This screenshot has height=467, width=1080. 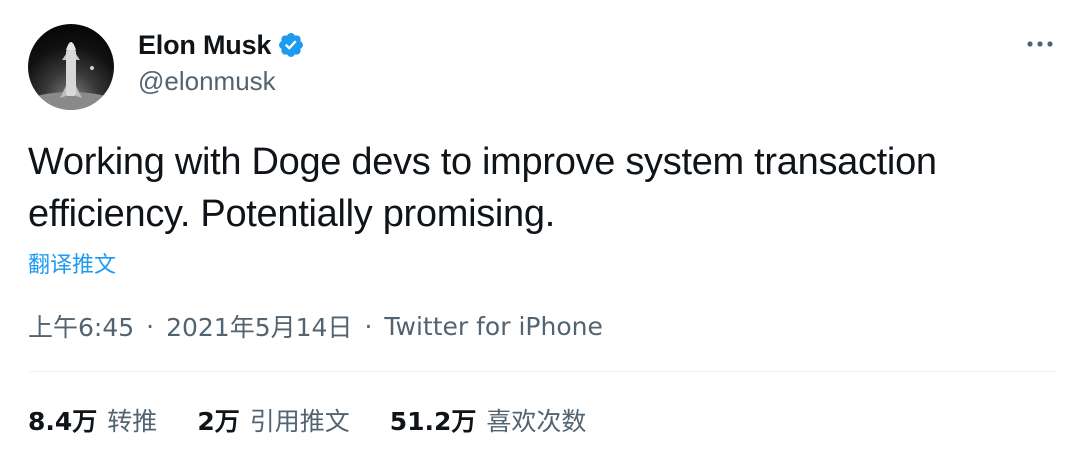 I want to click on quotes-count: 2万, so click(x=218, y=421).